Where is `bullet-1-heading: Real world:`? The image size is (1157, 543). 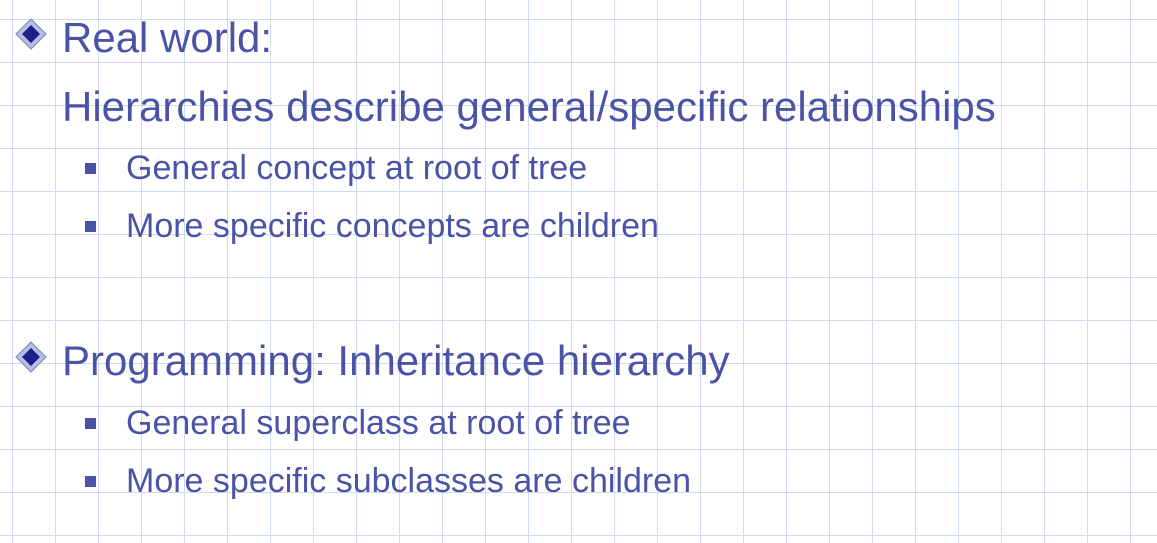 bullet-1-heading: Real world: is located at coordinates (167, 37).